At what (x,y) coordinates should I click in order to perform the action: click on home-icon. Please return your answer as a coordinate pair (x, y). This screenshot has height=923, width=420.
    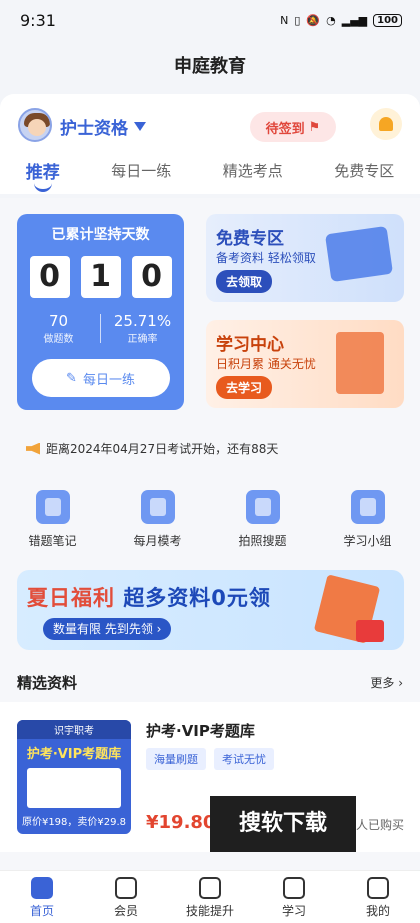
    Looking at the image, I should click on (42, 888).